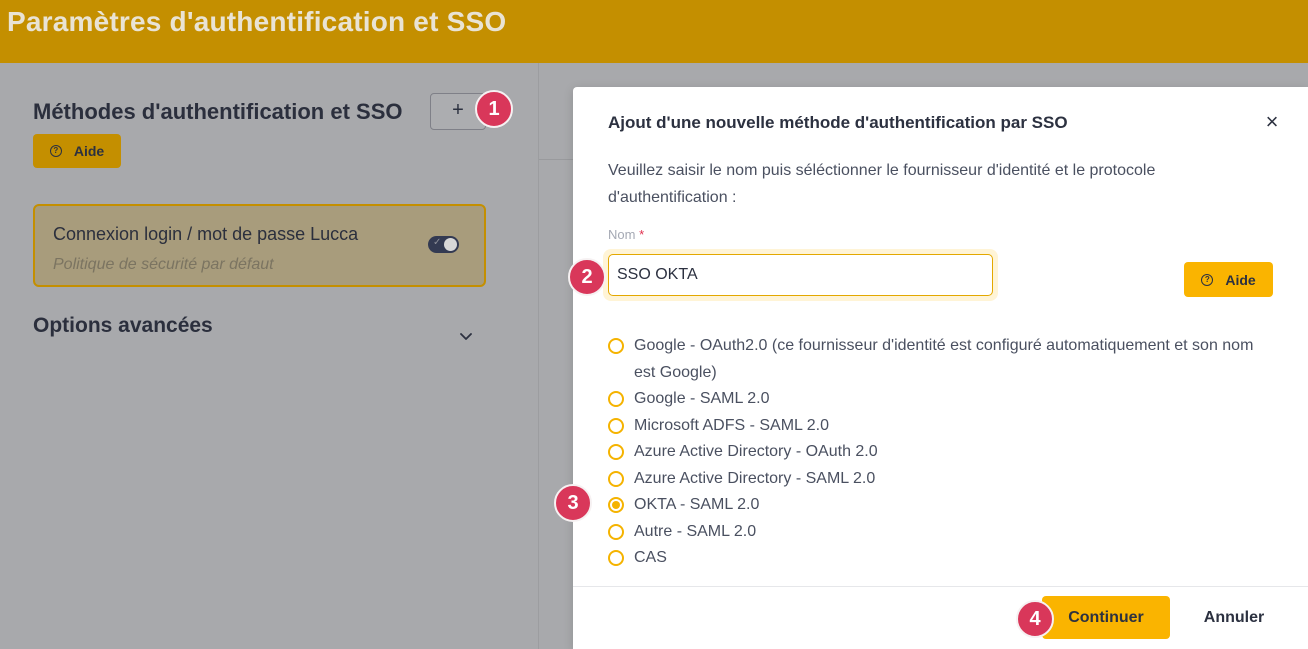 This screenshot has width=1308, height=649. Describe the element at coordinates (1106, 617) in the screenshot. I see `continue-button: Continuer` at that location.